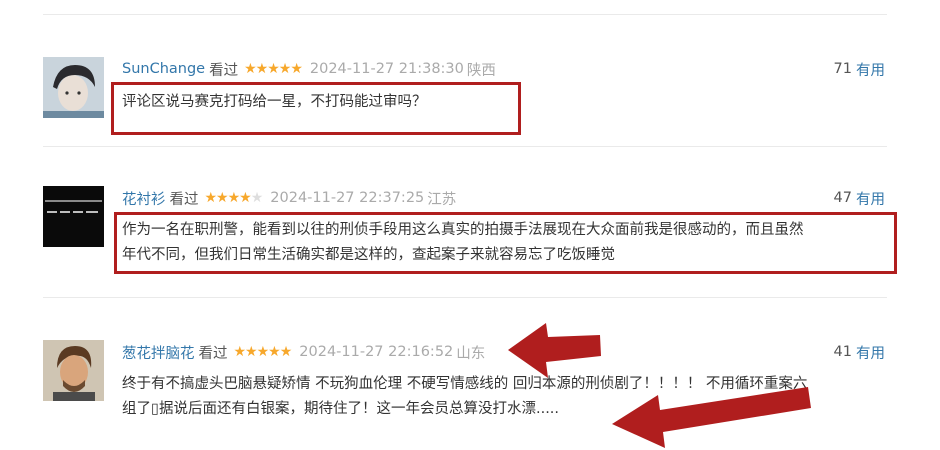  Describe the element at coordinates (659, 385) in the screenshot. I see `annotation-arrows` at that location.